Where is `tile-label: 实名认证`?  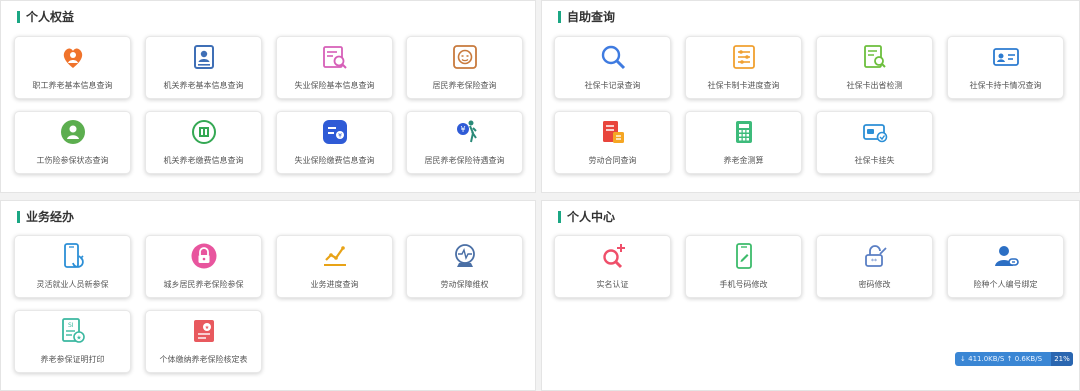
tile-label: 实名认证 is located at coordinates (612, 284).